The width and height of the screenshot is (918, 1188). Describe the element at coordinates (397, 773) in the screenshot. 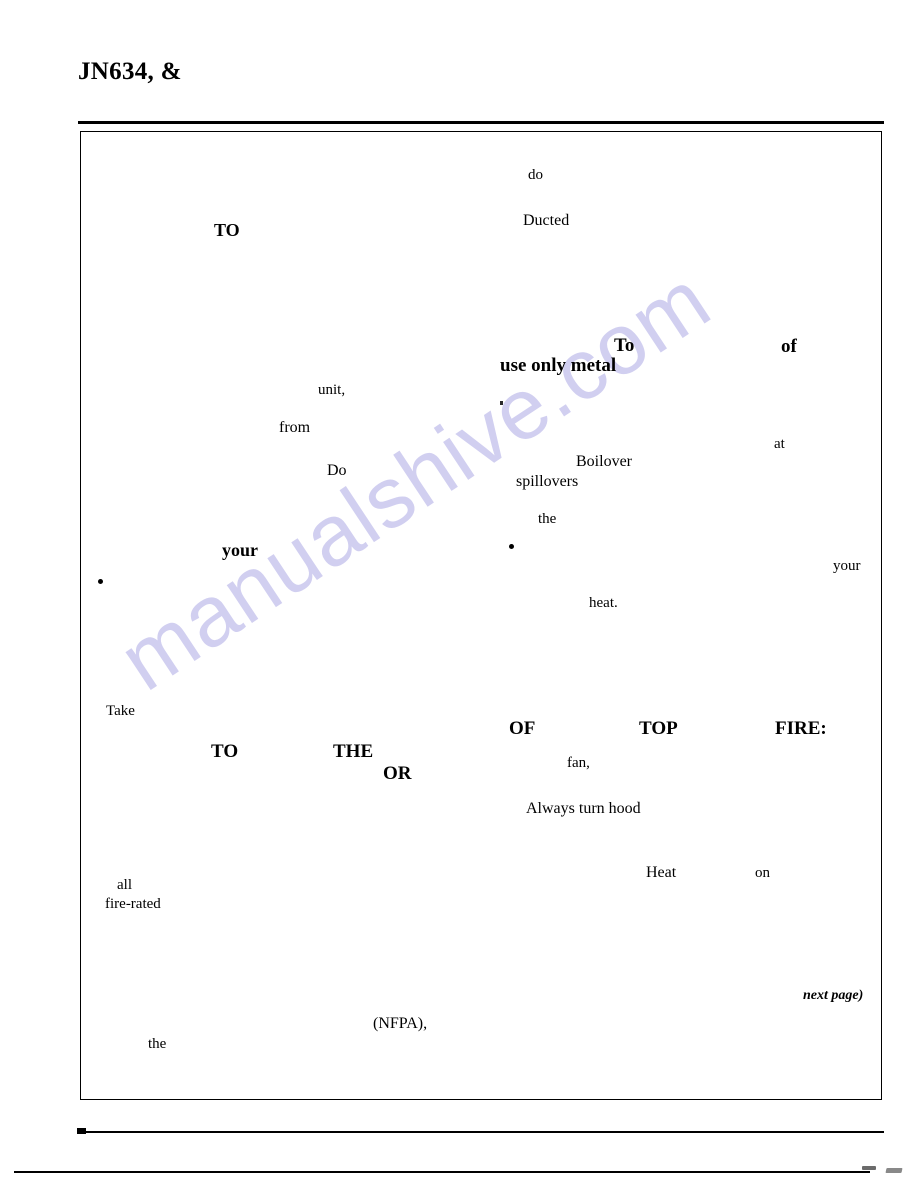

I see `text-fragment: OR` at that location.